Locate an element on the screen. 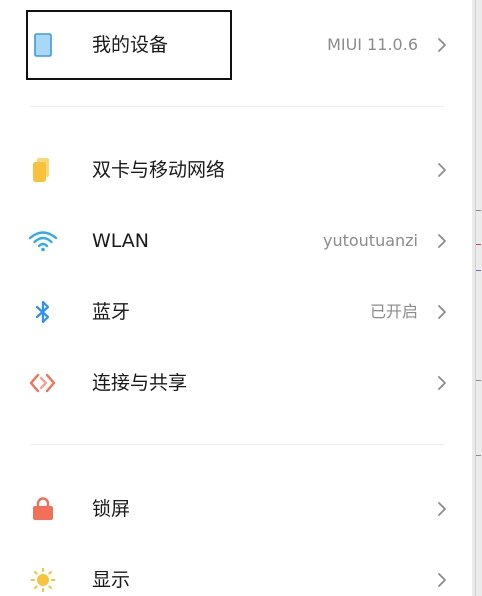 The image size is (482, 596). bluetooth-row: 蓝牙 已开启 is located at coordinates (236, 312).